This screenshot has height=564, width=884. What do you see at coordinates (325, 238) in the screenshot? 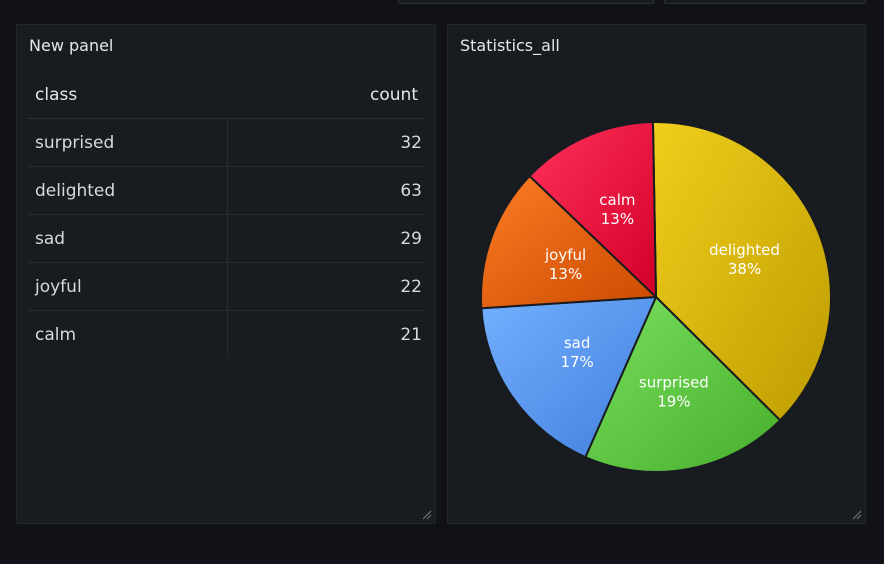
I see `cell-count: 29` at bounding box center [325, 238].